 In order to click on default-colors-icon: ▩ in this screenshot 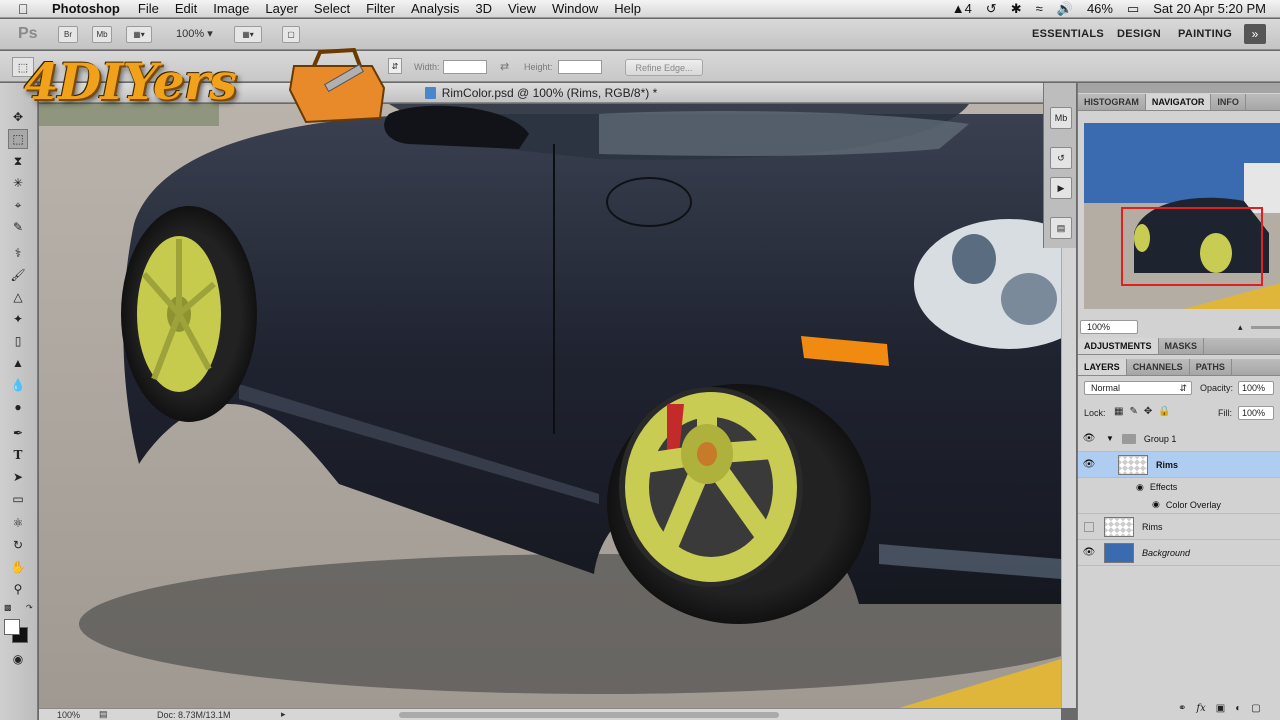, I will do `click(8, 607)`.